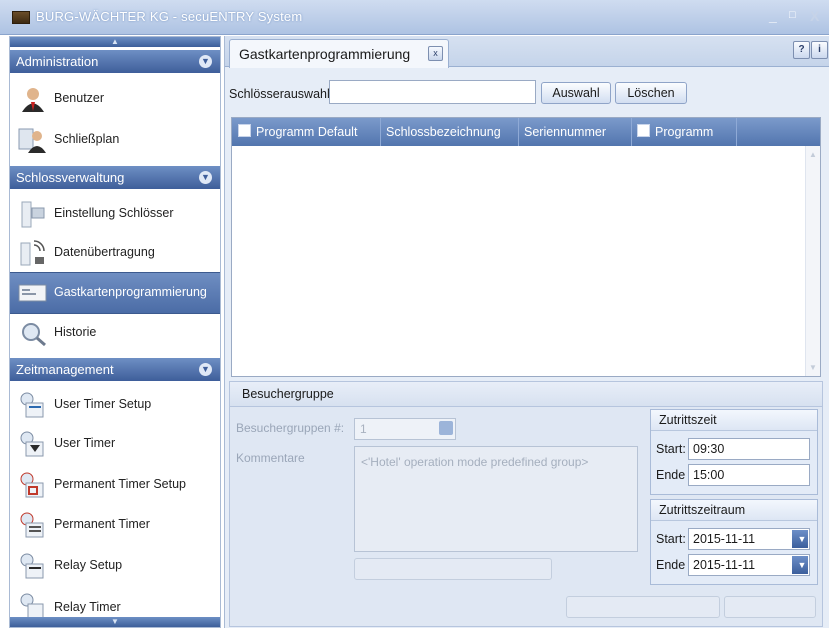 The height and width of the screenshot is (628, 829). Describe the element at coordinates (88, 565) in the screenshot. I see `sidebar-item-label: Relay Setup` at that location.